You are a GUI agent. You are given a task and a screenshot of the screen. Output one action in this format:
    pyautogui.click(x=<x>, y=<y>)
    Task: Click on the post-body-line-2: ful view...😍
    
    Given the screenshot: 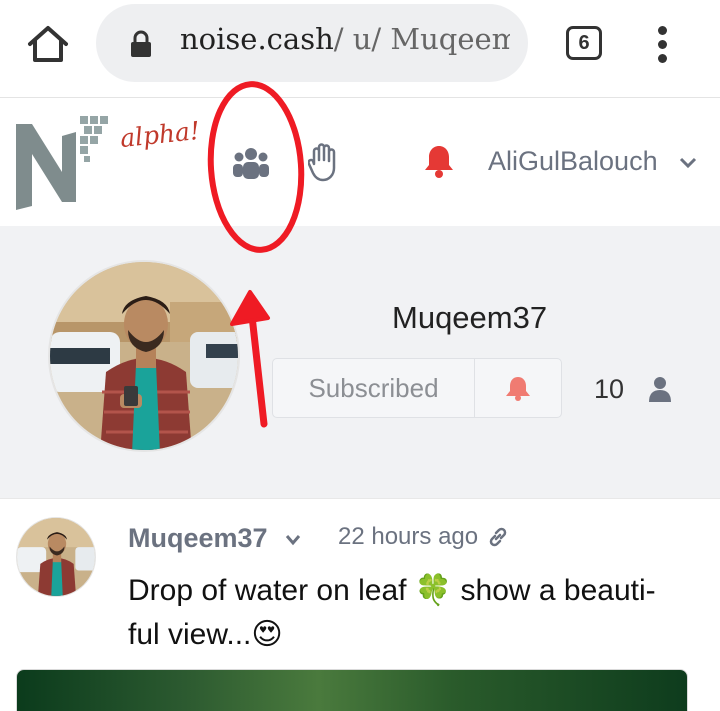 What is the action you would take?
    pyautogui.click(x=205, y=634)
    